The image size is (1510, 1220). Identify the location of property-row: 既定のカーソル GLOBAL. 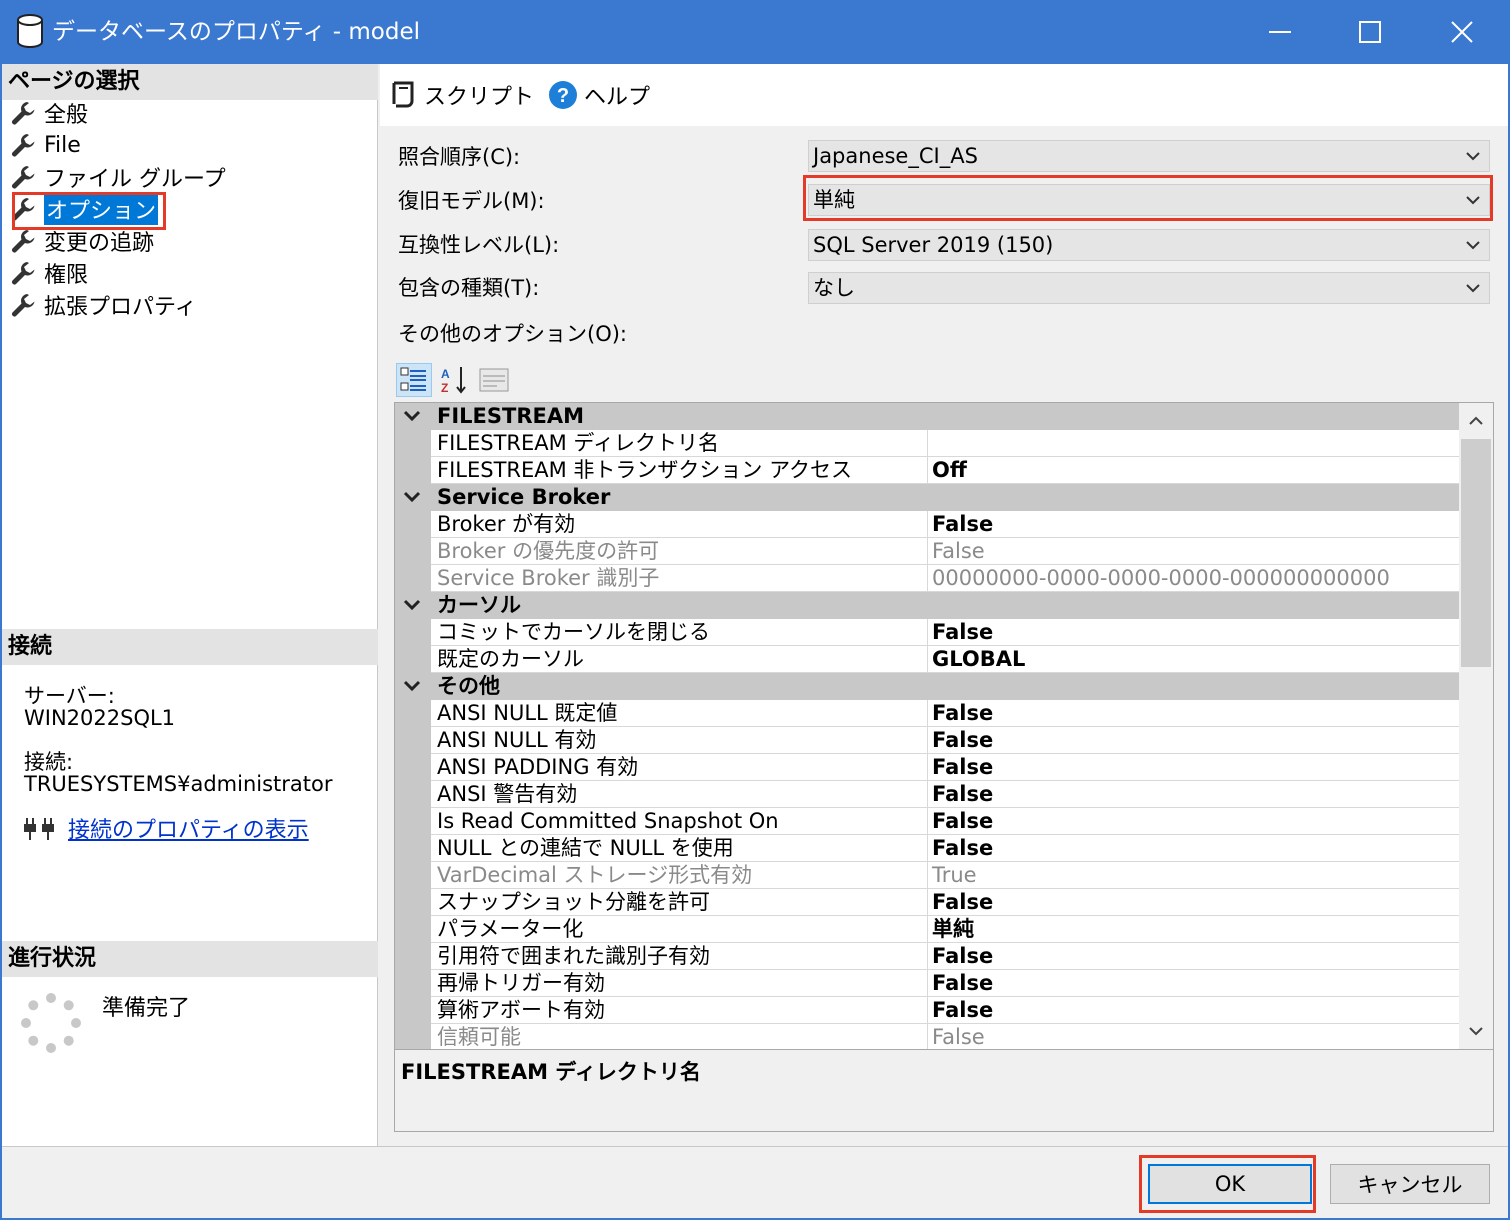
(927, 659).